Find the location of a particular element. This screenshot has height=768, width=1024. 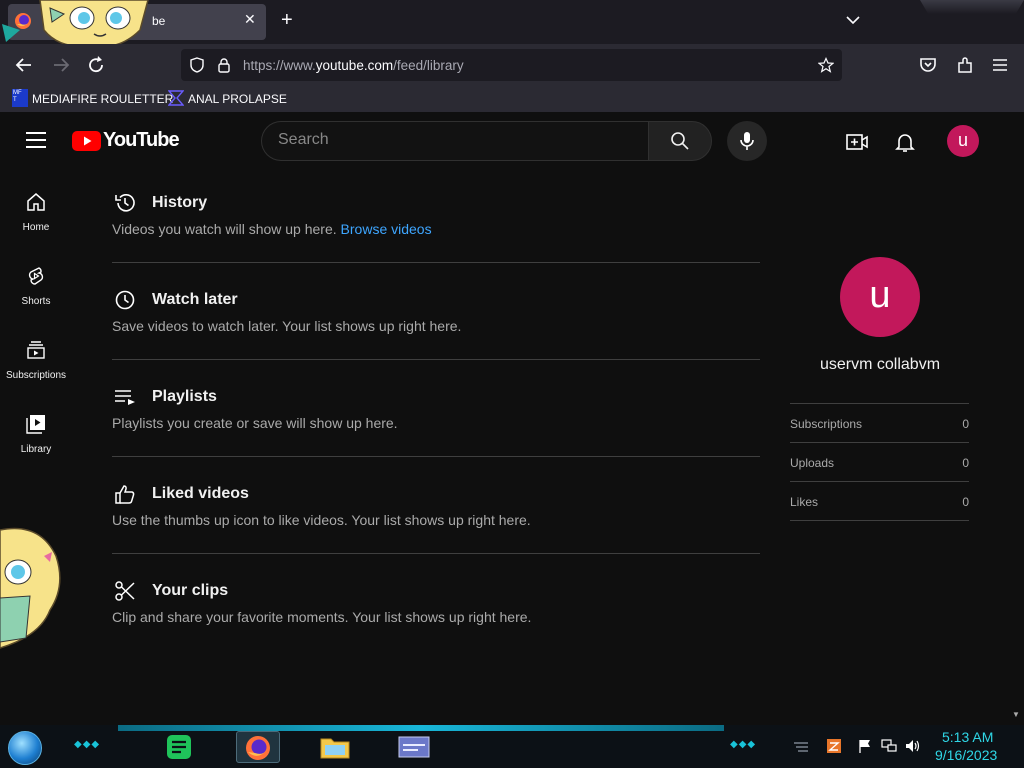

taskbar-app-control-panel is located at coordinates (414, 747).